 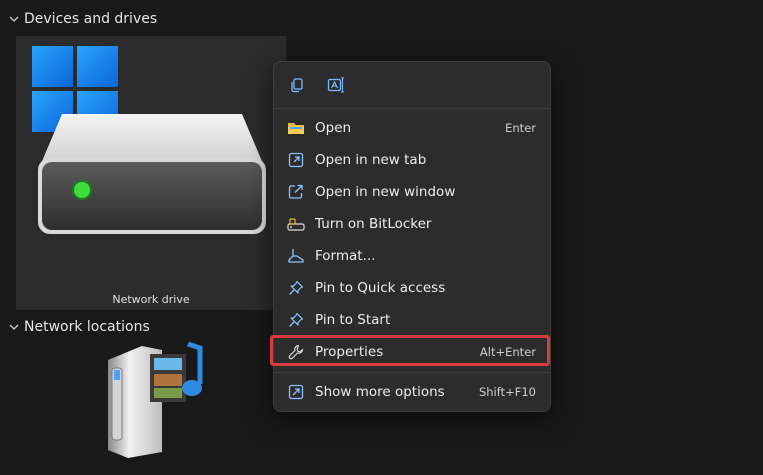 I want to click on copy-button, so click(x=297, y=85).